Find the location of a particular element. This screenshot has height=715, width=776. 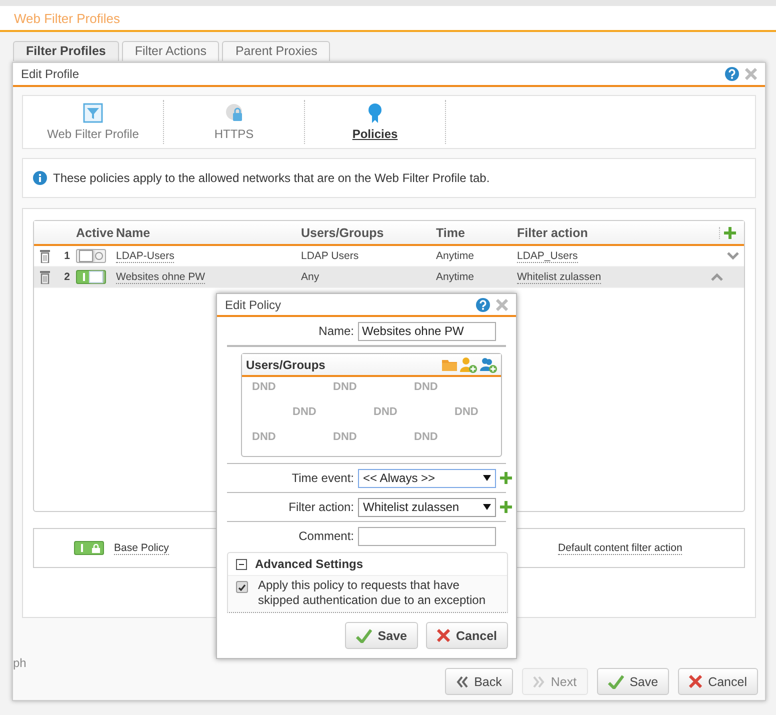

column-header: Time is located at coordinates (451, 233).